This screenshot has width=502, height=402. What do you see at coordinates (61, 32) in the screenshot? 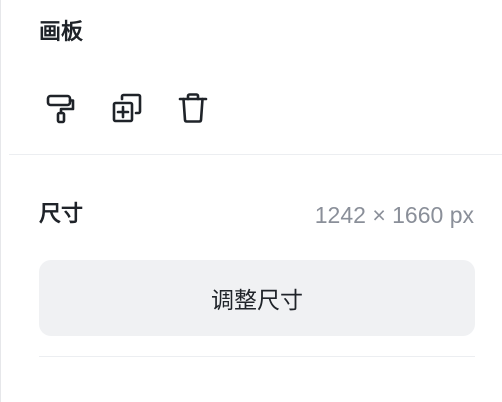
I see `artboard-section-title: 画板` at bounding box center [61, 32].